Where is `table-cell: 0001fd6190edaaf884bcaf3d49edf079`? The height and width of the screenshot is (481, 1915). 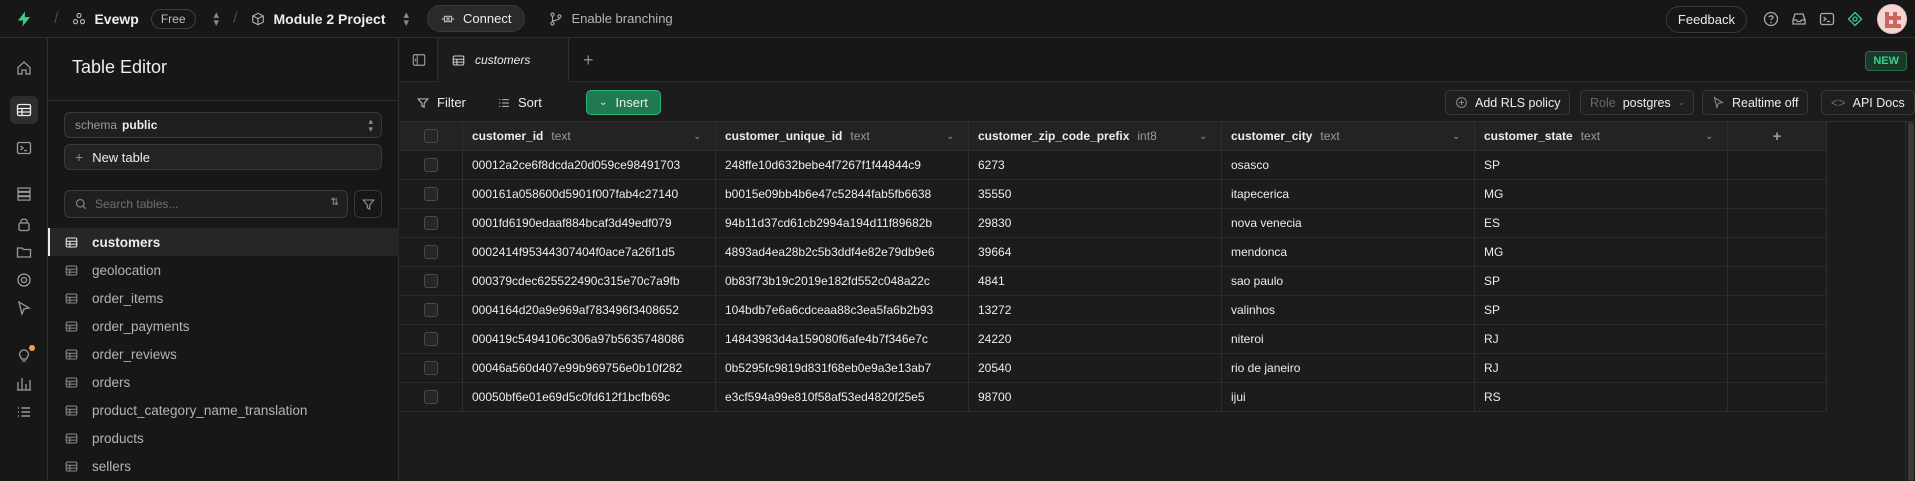 table-cell: 0001fd6190edaaf884bcaf3d49edf079 is located at coordinates (589, 223).